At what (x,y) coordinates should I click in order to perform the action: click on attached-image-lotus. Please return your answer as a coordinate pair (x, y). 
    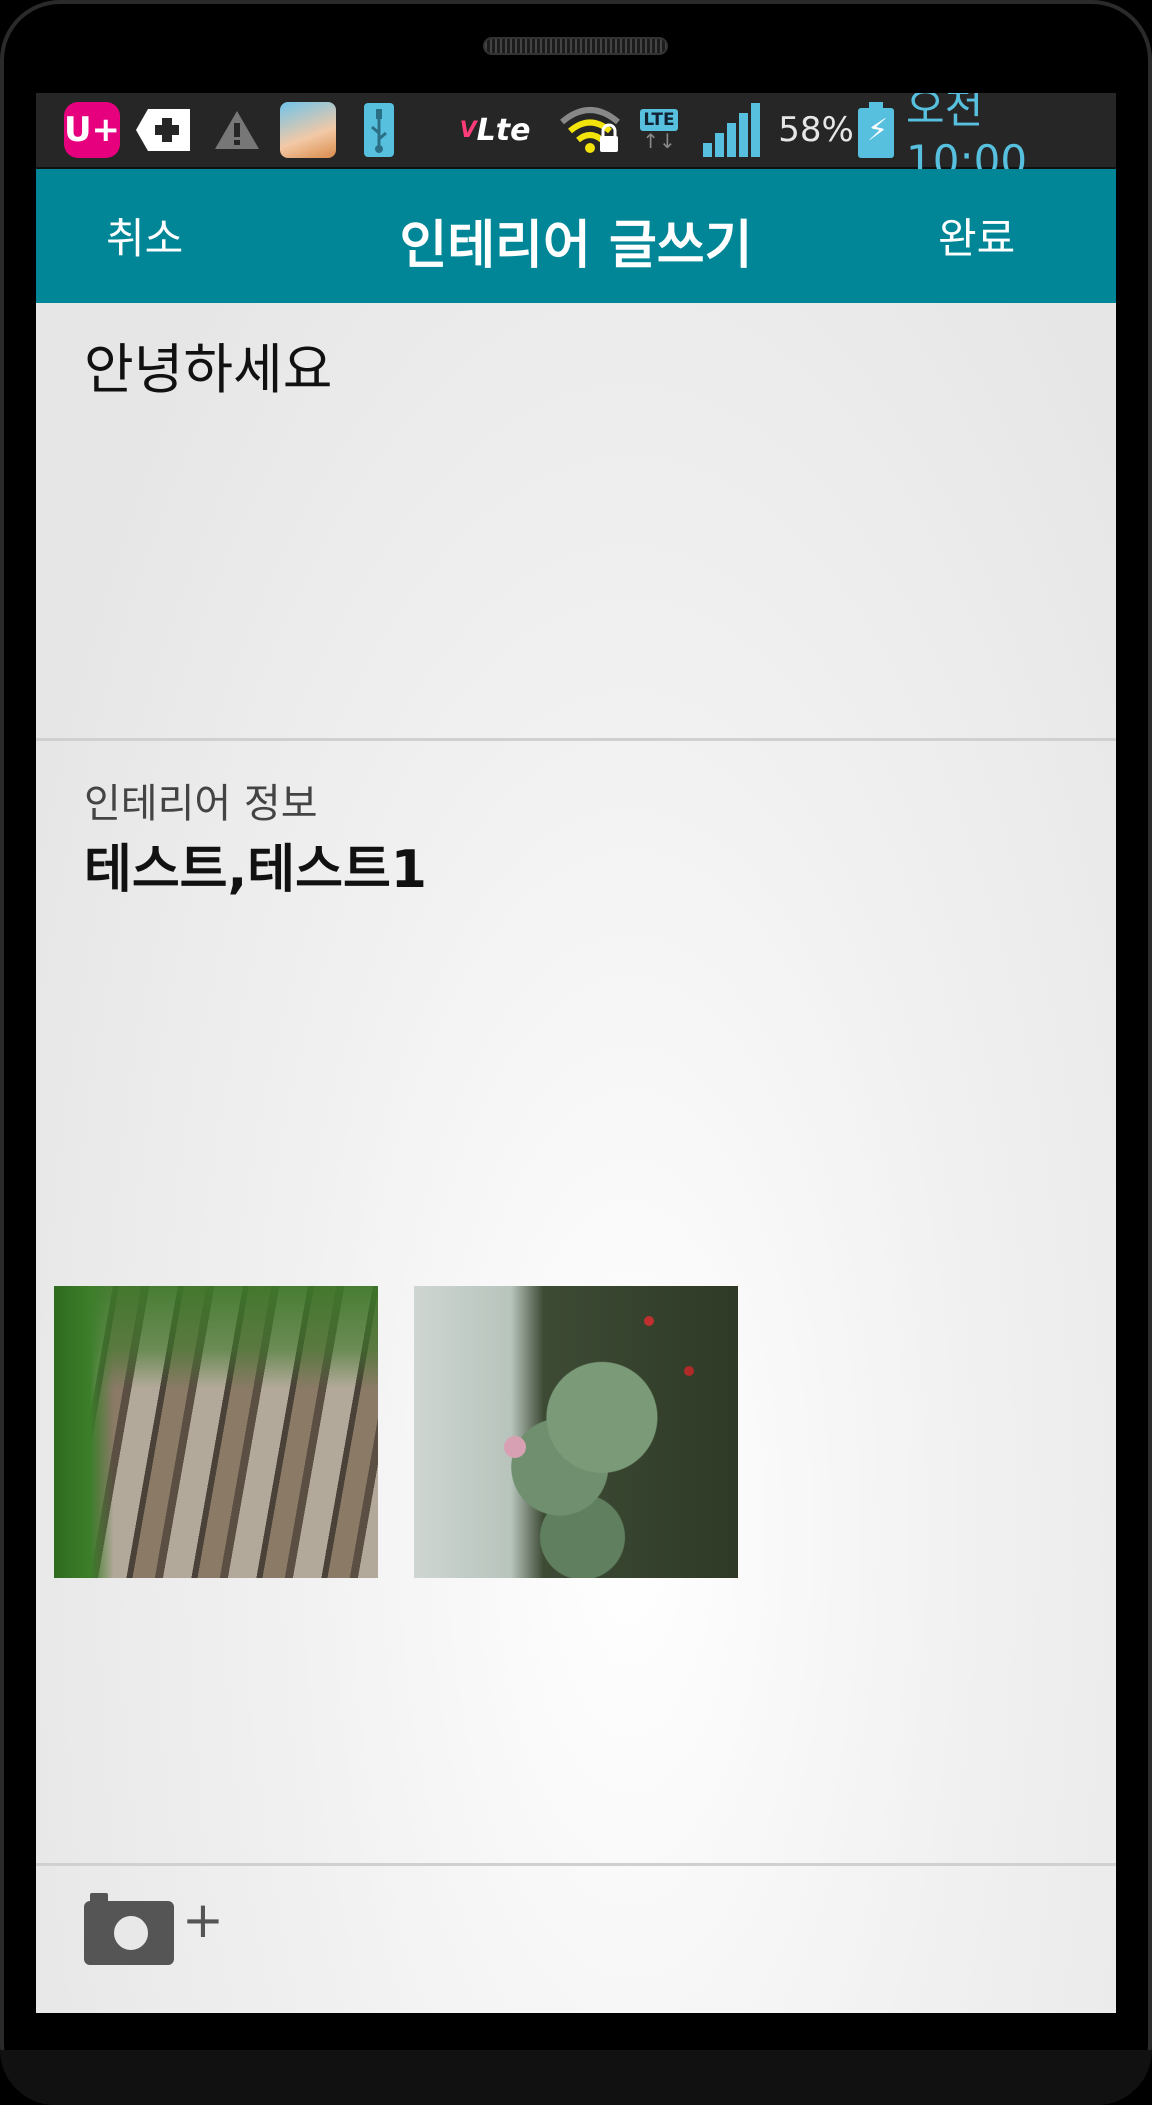
    Looking at the image, I should click on (576, 1432).